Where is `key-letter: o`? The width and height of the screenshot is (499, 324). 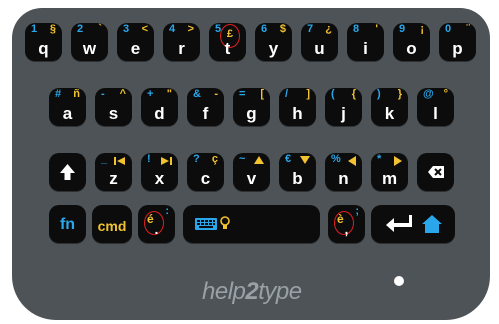
key-letter: o is located at coordinates (411, 48).